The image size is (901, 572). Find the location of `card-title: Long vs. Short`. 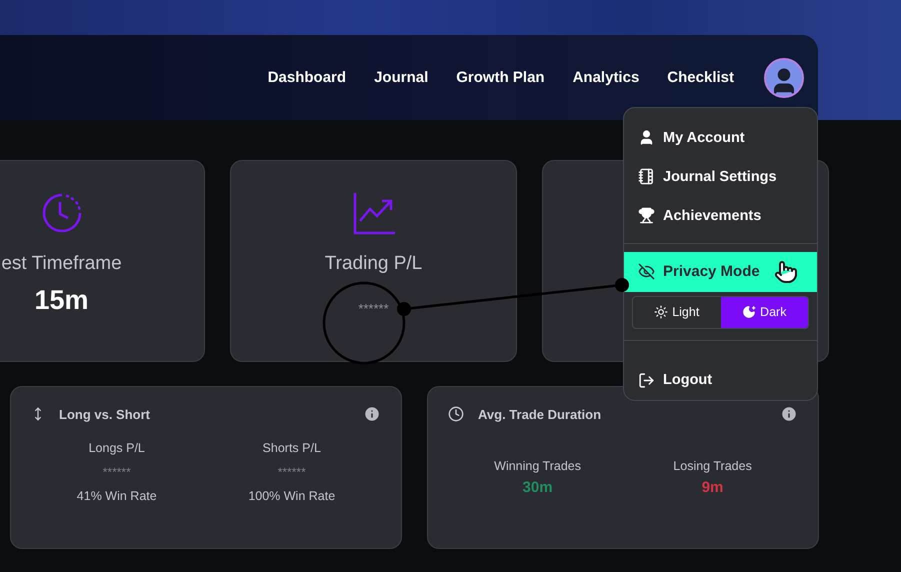

card-title: Long vs. Short is located at coordinates (105, 414).